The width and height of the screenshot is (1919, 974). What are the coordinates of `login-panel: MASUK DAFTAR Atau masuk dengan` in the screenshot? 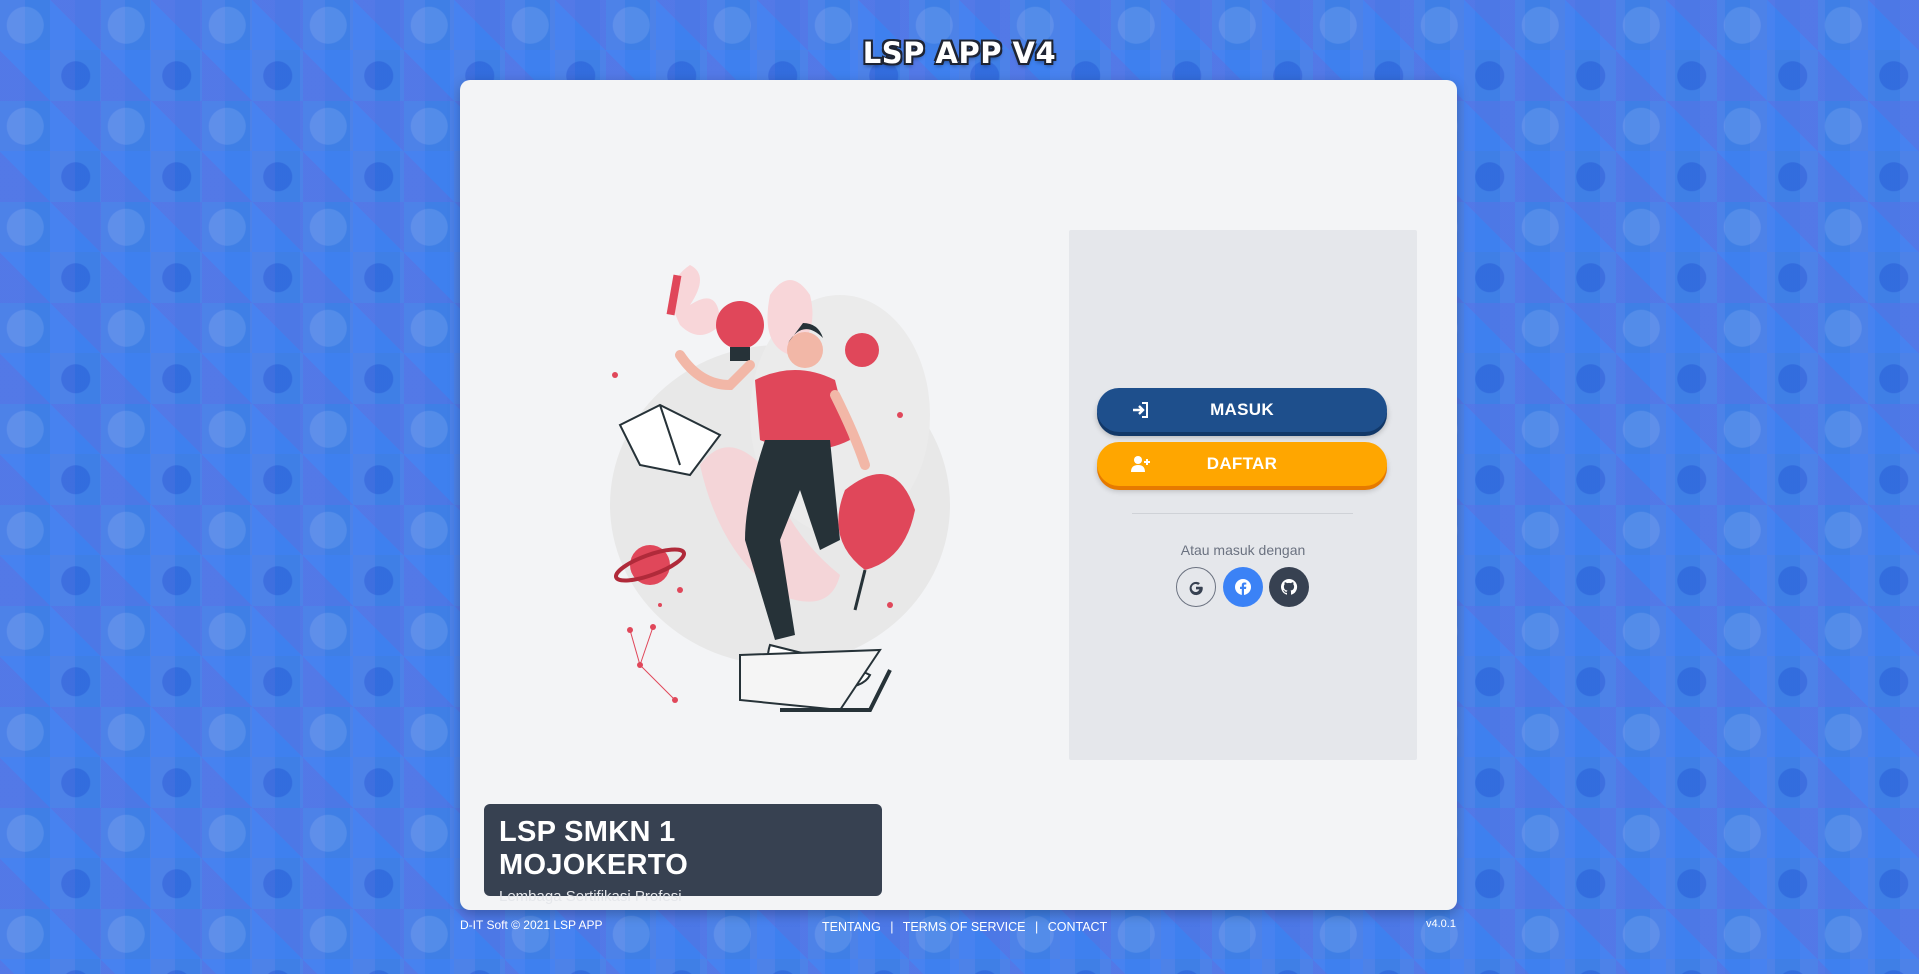 It's located at (1243, 495).